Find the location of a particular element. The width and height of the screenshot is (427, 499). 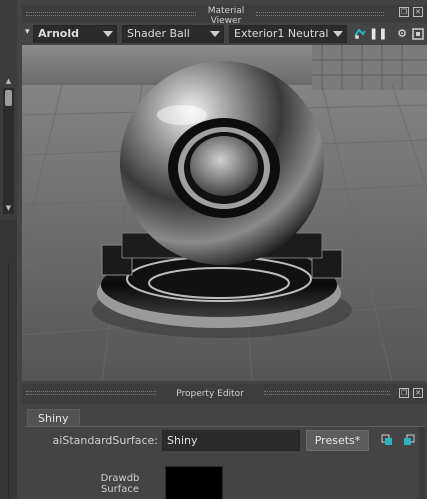

shader-name-field: Shiny is located at coordinates (231, 440).